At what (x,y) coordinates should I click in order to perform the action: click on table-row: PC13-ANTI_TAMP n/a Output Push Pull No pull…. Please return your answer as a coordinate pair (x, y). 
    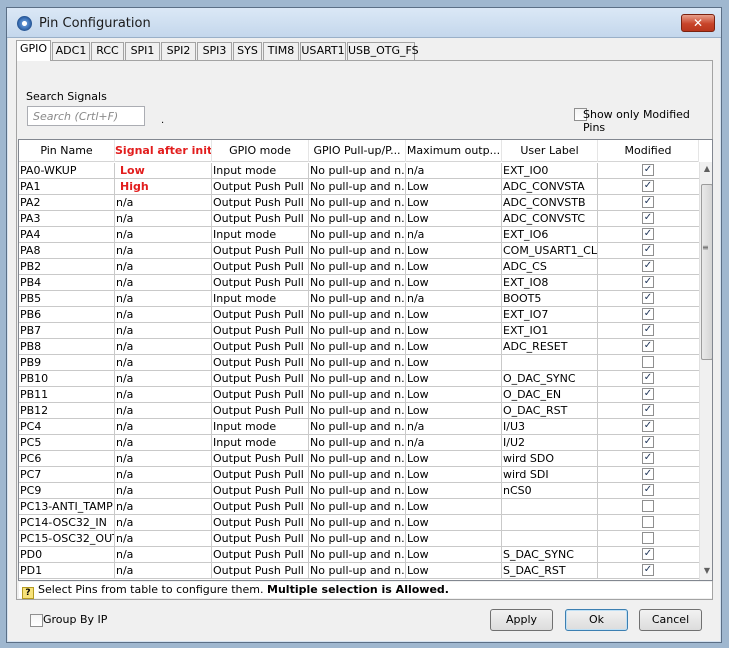
    Looking at the image, I should click on (359, 507).